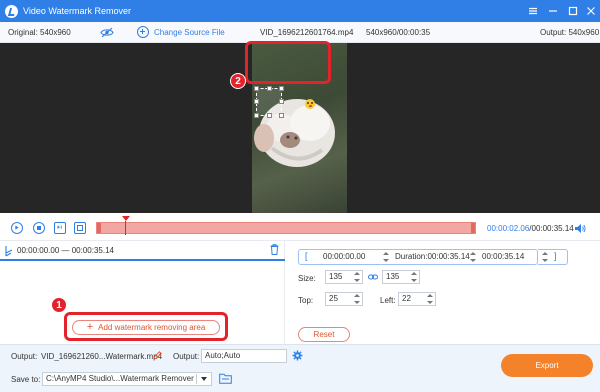  I want to click on timeline-bar: 00:00:02.06/00:00:35.14, so click(300, 227).